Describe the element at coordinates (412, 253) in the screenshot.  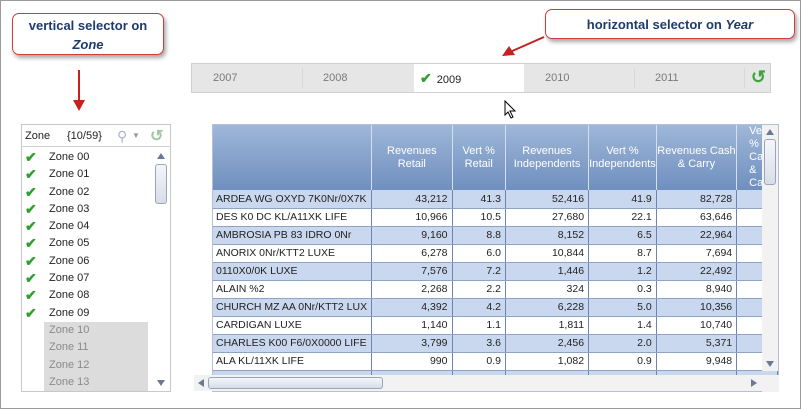
I see `table-cell: 6,278` at that location.